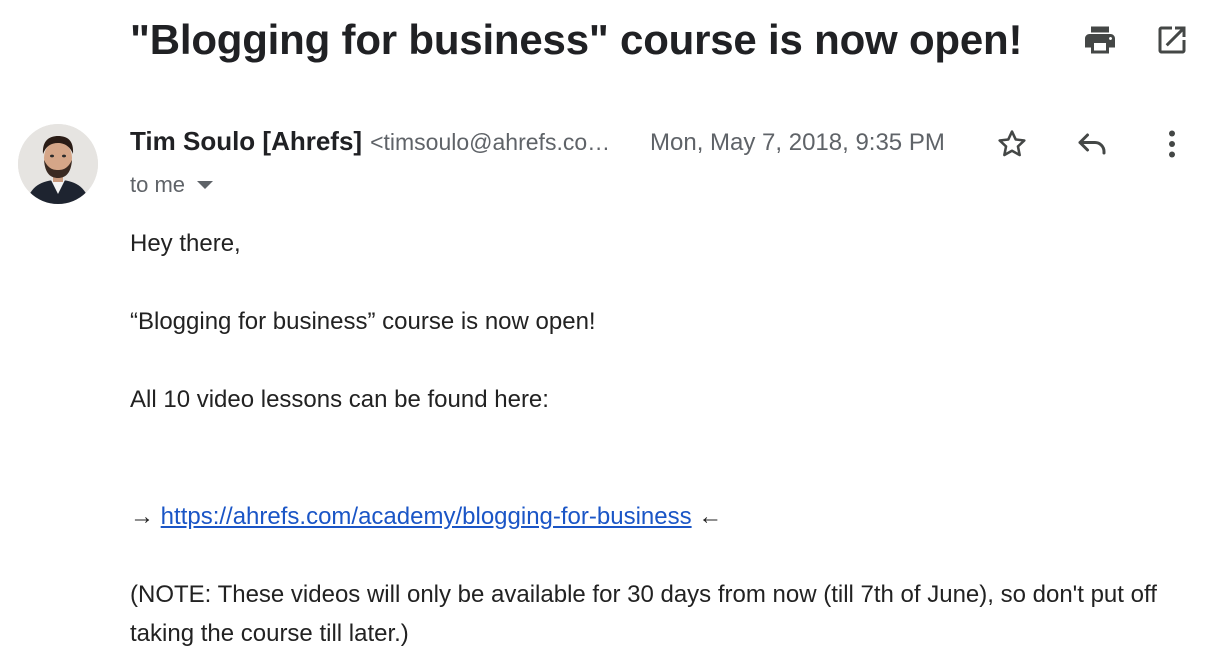 The image size is (1214, 670). I want to click on email-date: Mon, May 7, 2018, 9:35 PM, so click(797, 143).